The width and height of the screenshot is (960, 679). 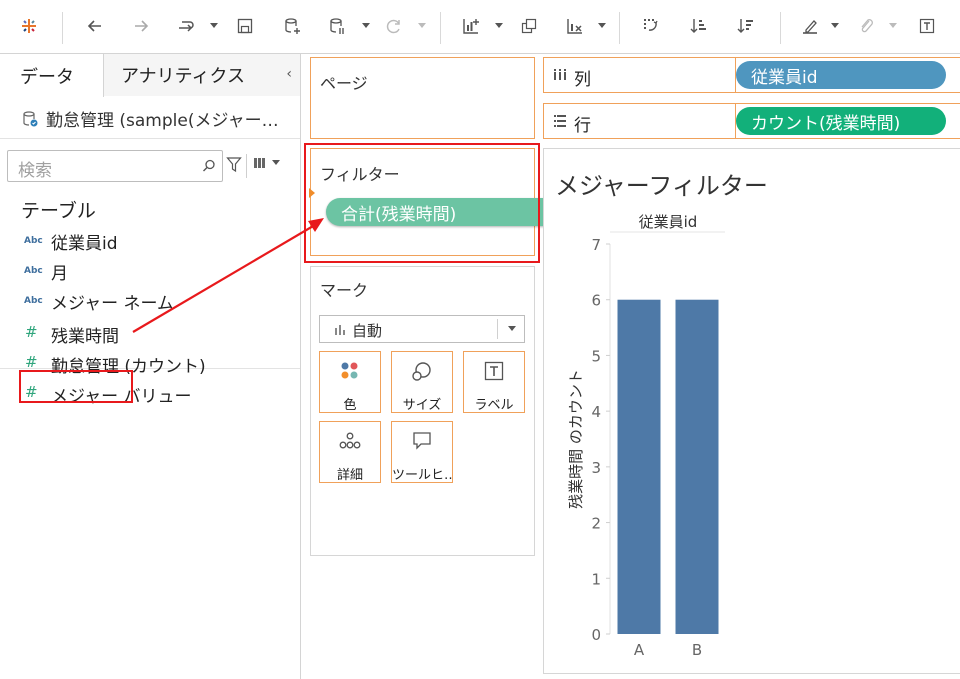 I want to click on size-label: サイズ, so click(x=422, y=405).